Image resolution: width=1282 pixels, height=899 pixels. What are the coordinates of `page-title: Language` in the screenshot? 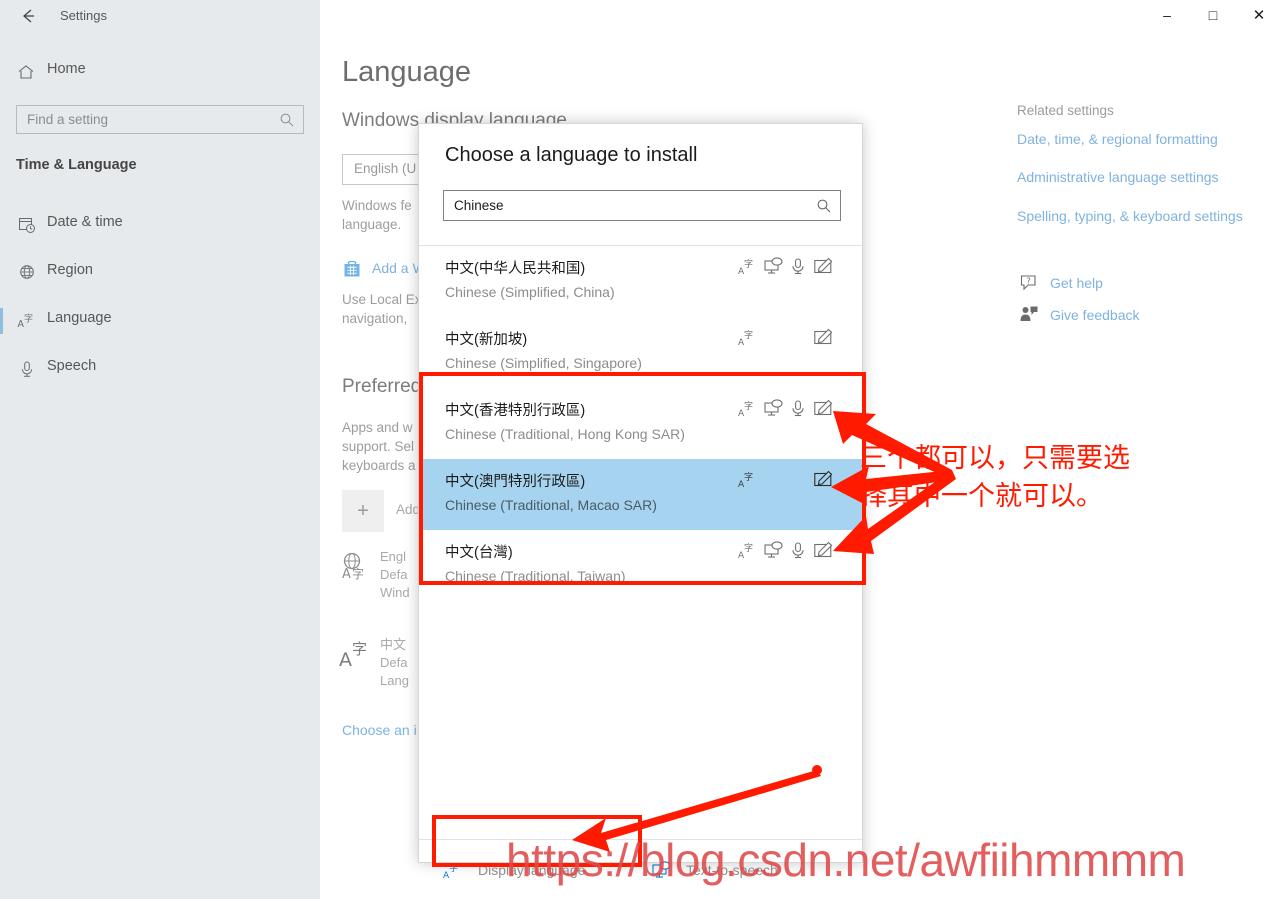 It's located at (407, 72).